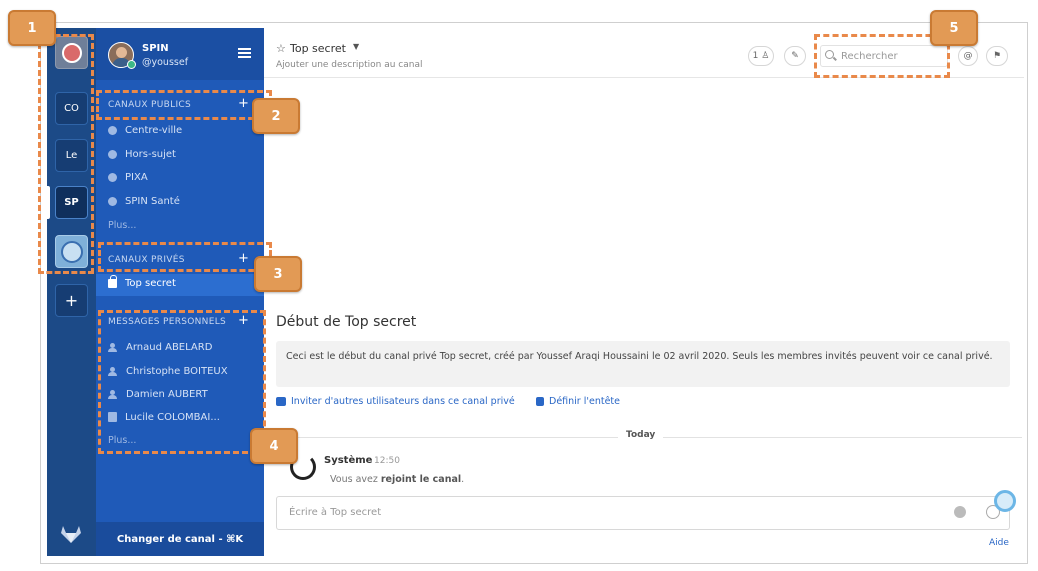 This screenshot has height=571, width=1038. I want to click on gitlab-icon, so click(71, 534).